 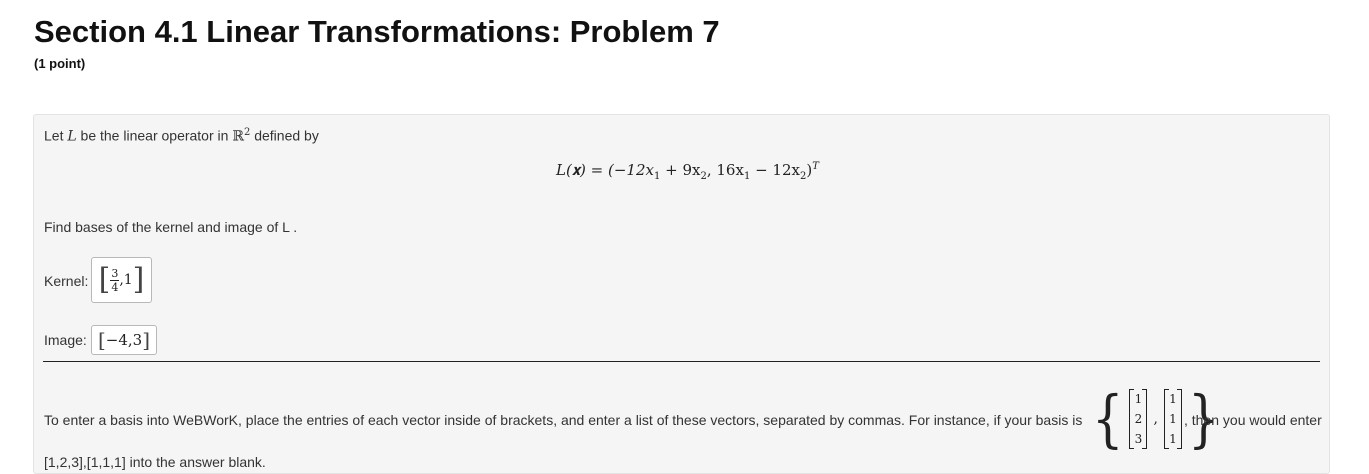 I want to click on vector-entry: 2, so click(x=1138, y=419).